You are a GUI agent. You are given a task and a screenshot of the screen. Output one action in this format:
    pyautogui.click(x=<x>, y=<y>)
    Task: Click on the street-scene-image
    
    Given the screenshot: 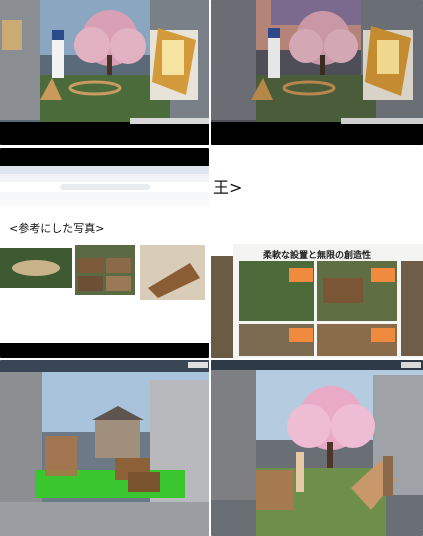 What is the action you would take?
    pyautogui.click(x=104, y=72)
    